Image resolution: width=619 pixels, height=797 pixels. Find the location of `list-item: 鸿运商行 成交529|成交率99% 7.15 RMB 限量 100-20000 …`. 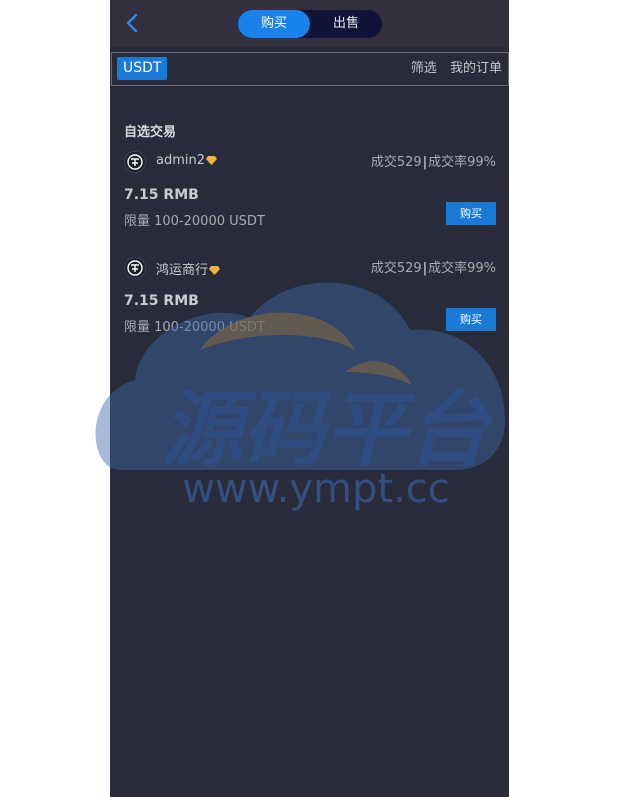

list-item: 鸿运商行 成交529|成交率99% 7.15 RMB 限量 100-20000 … is located at coordinates (309, 302).